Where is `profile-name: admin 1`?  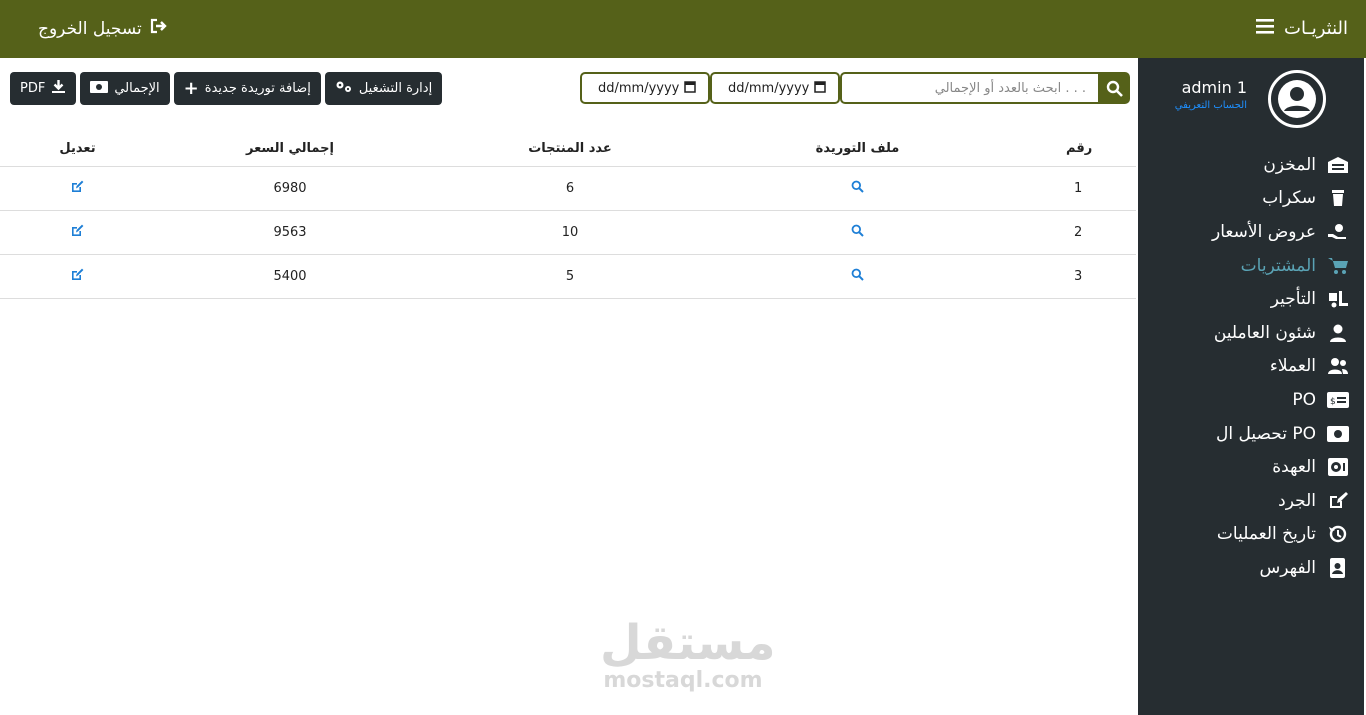
profile-name: admin 1 is located at coordinates (1214, 87).